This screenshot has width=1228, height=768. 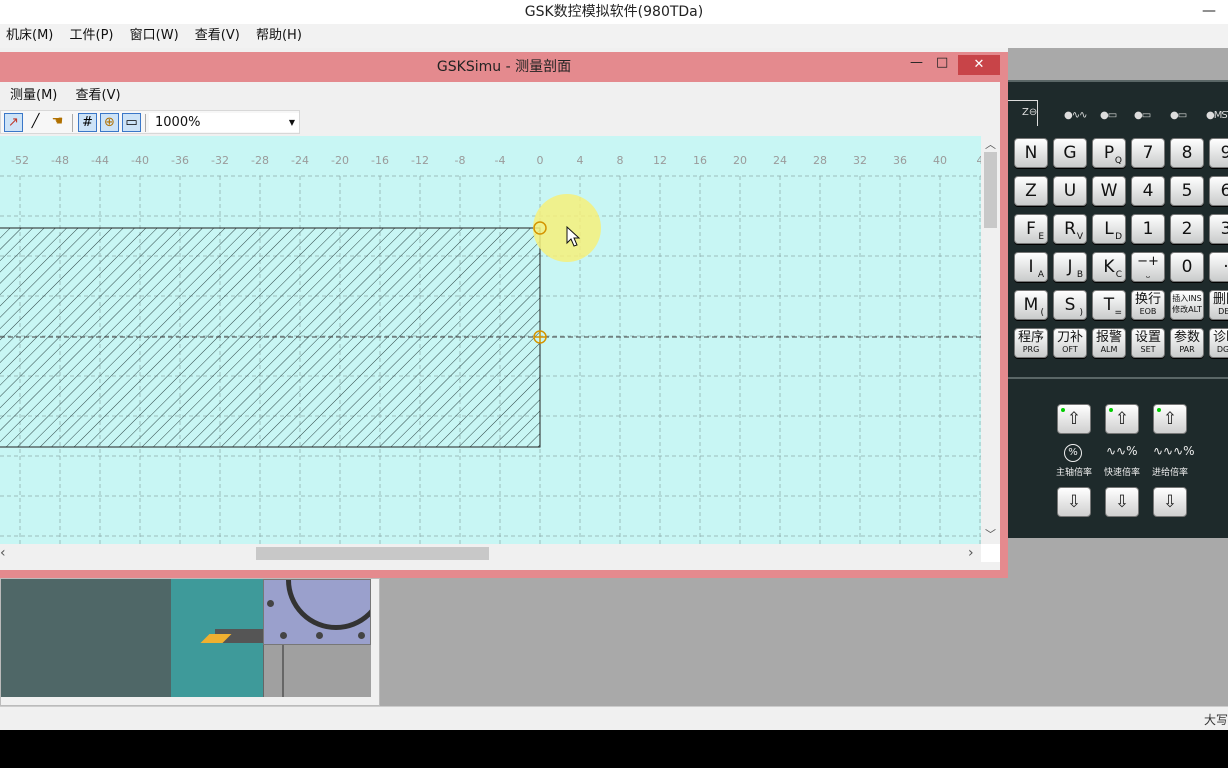 What do you see at coordinates (1109, 229) in the screenshot?
I see `key-2-2: LD` at bounding box center [1109, 229].